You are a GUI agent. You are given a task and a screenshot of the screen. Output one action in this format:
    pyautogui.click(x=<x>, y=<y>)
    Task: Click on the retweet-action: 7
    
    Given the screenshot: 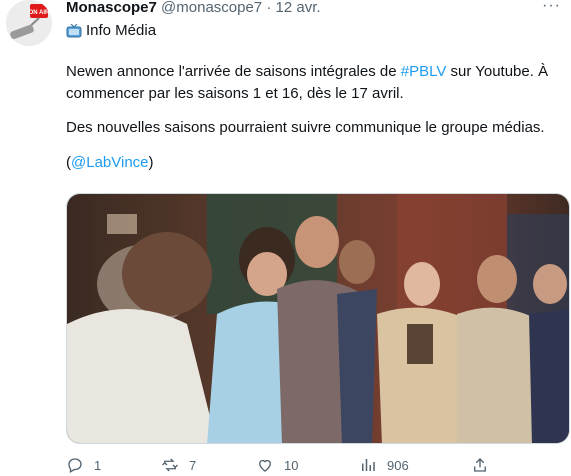 What is the action you would take?
    pyautogui.click(x=178, y=465)
    